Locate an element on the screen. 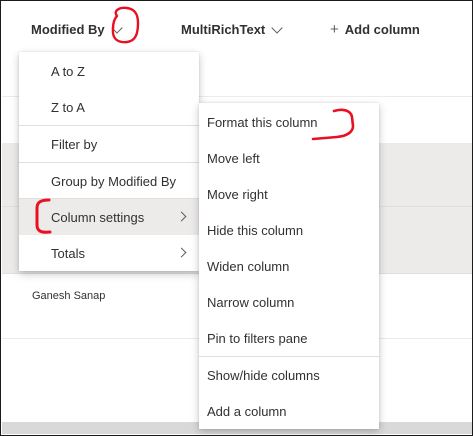 This screenshot has height=436, width=473. menu-item-narrow-column: Narrow column is located at coordinates (289, 302).